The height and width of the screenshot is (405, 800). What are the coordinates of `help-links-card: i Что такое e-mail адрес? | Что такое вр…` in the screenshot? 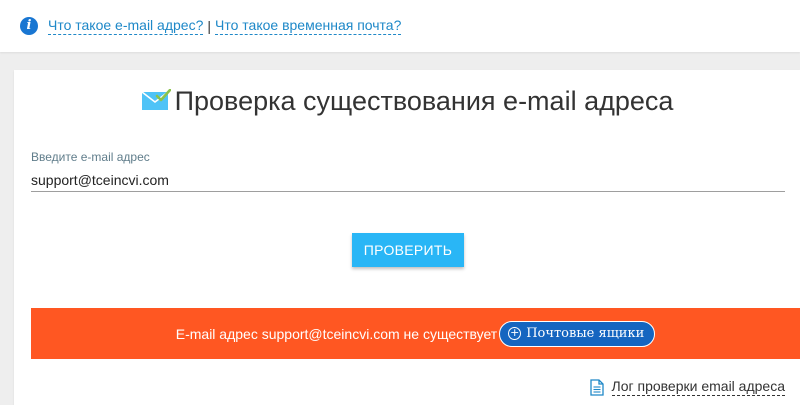 It's located at (400, 26).